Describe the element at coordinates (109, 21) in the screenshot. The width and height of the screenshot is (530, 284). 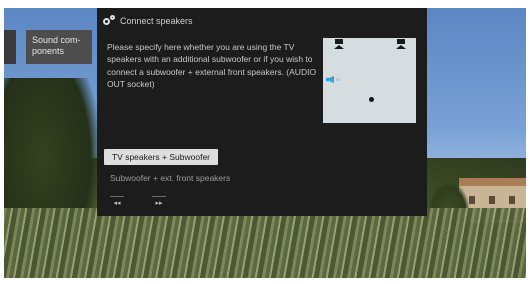
I see `gear-icon` at that location.